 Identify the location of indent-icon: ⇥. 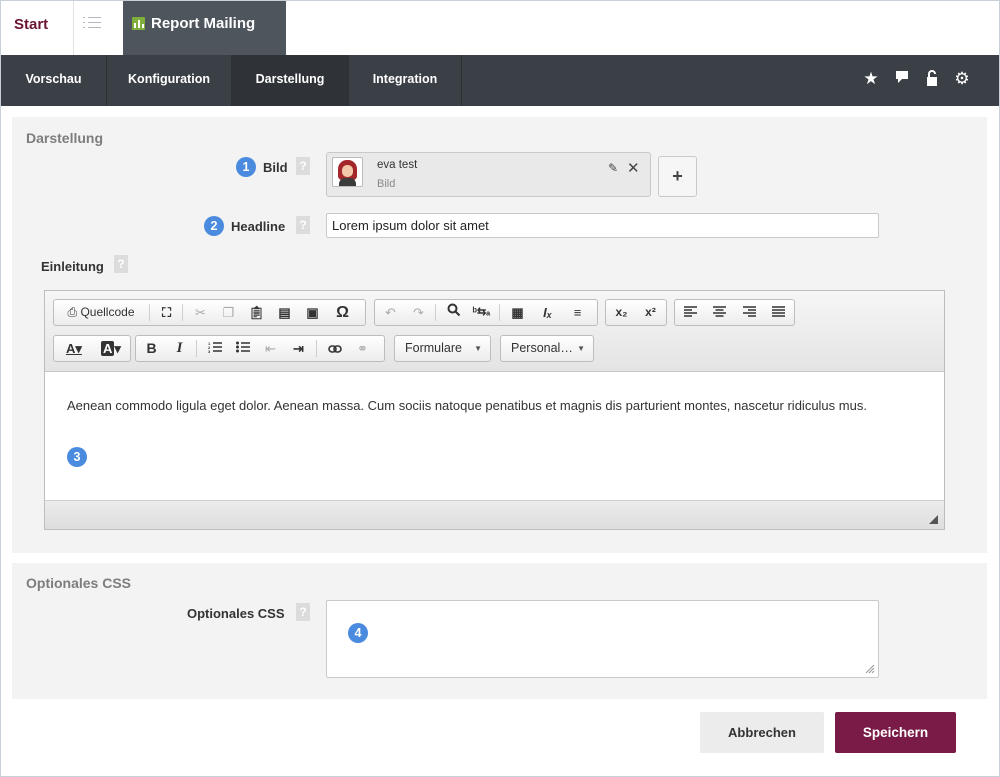
(298, 348).